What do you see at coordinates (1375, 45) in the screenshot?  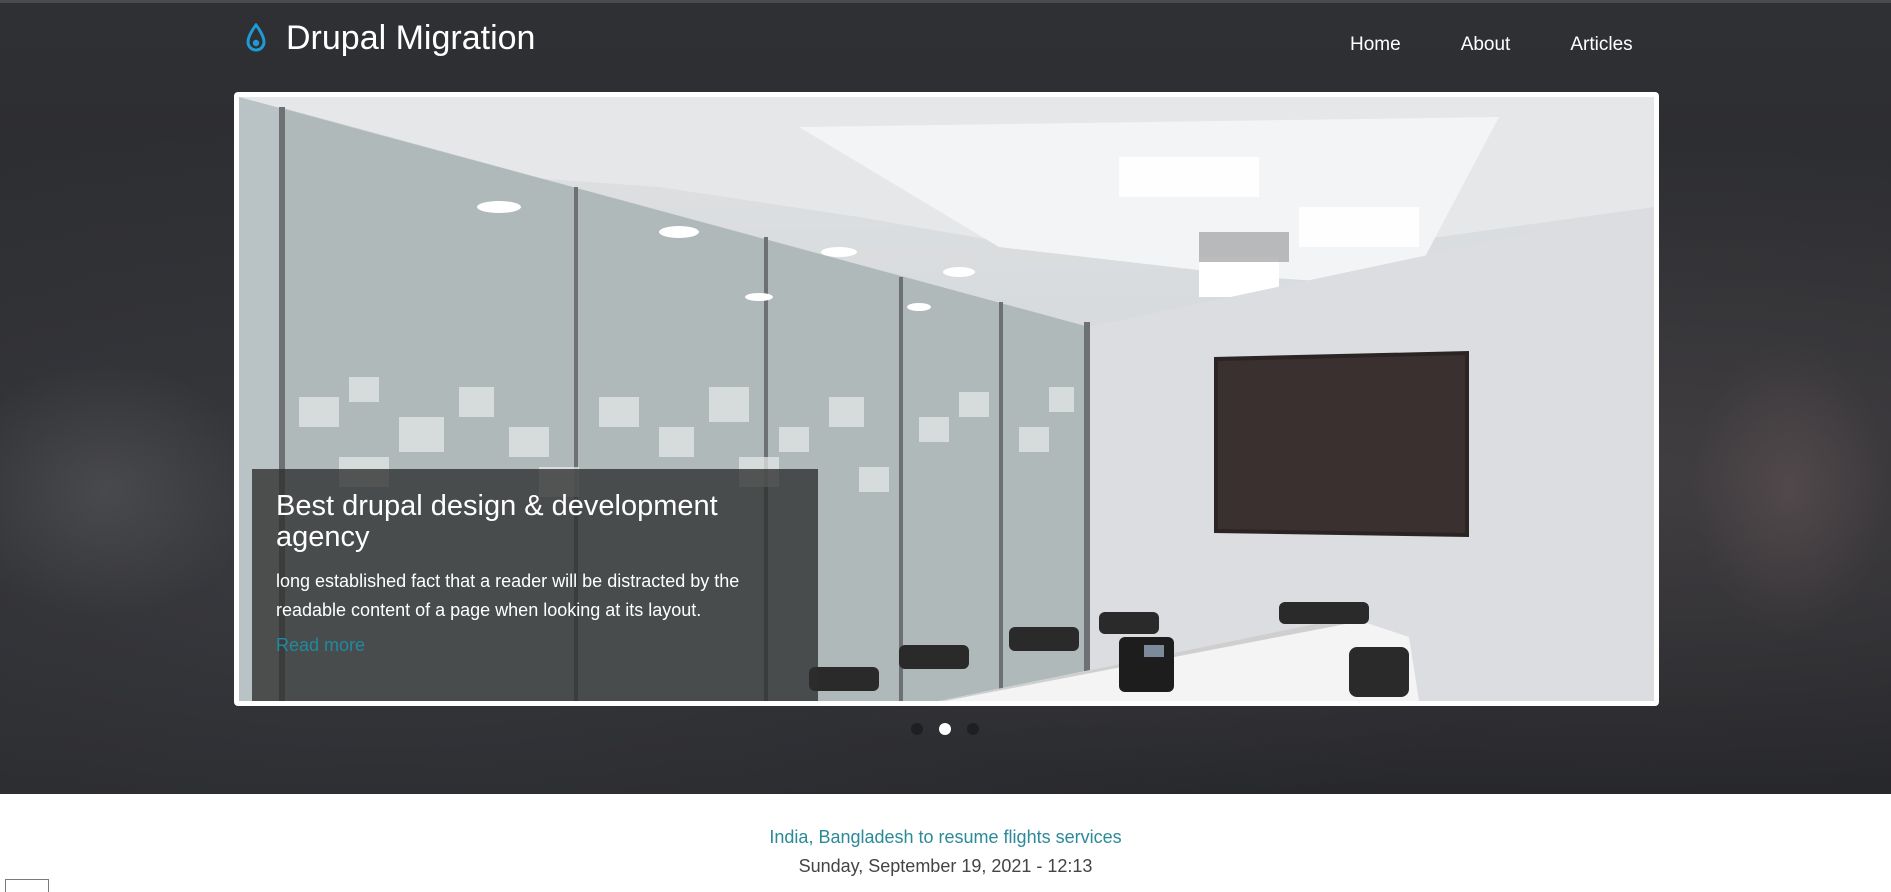 I see `nav-item-home: Home` at bounding box center [1375, 45].